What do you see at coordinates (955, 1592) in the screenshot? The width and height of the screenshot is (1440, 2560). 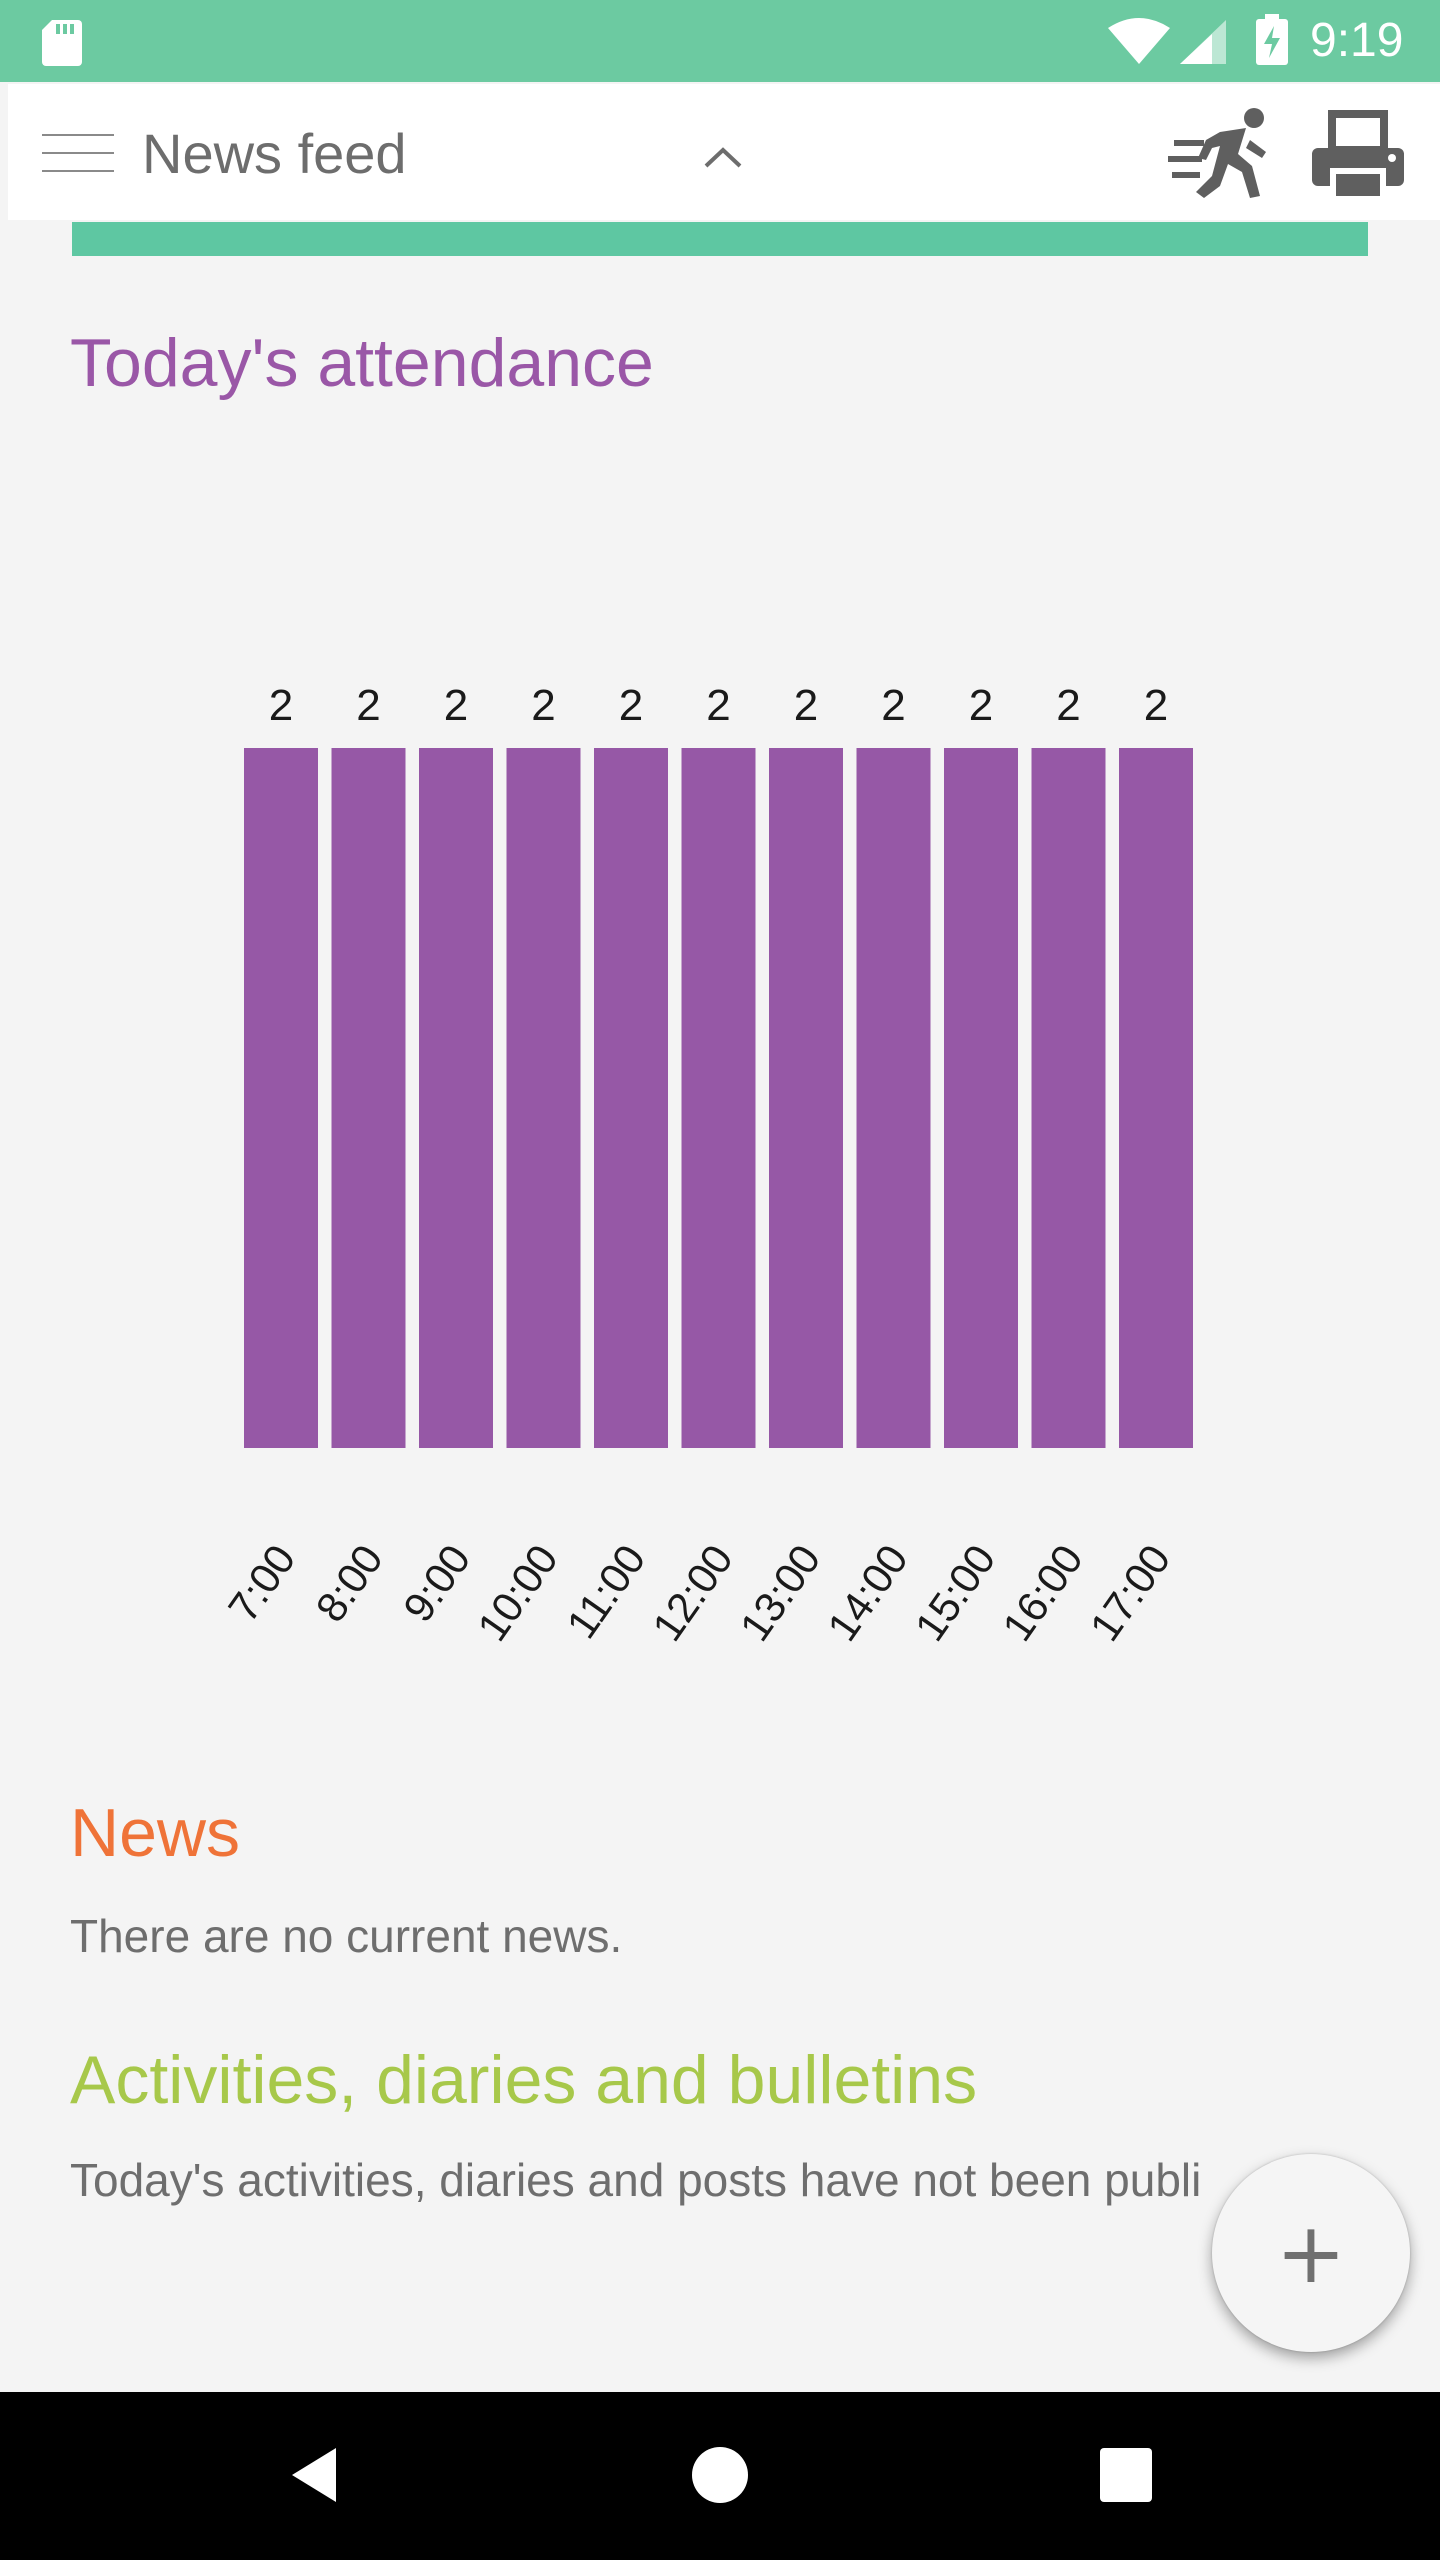 I see `x-tick-label: 15:00` at bounding box center [955, 1592].